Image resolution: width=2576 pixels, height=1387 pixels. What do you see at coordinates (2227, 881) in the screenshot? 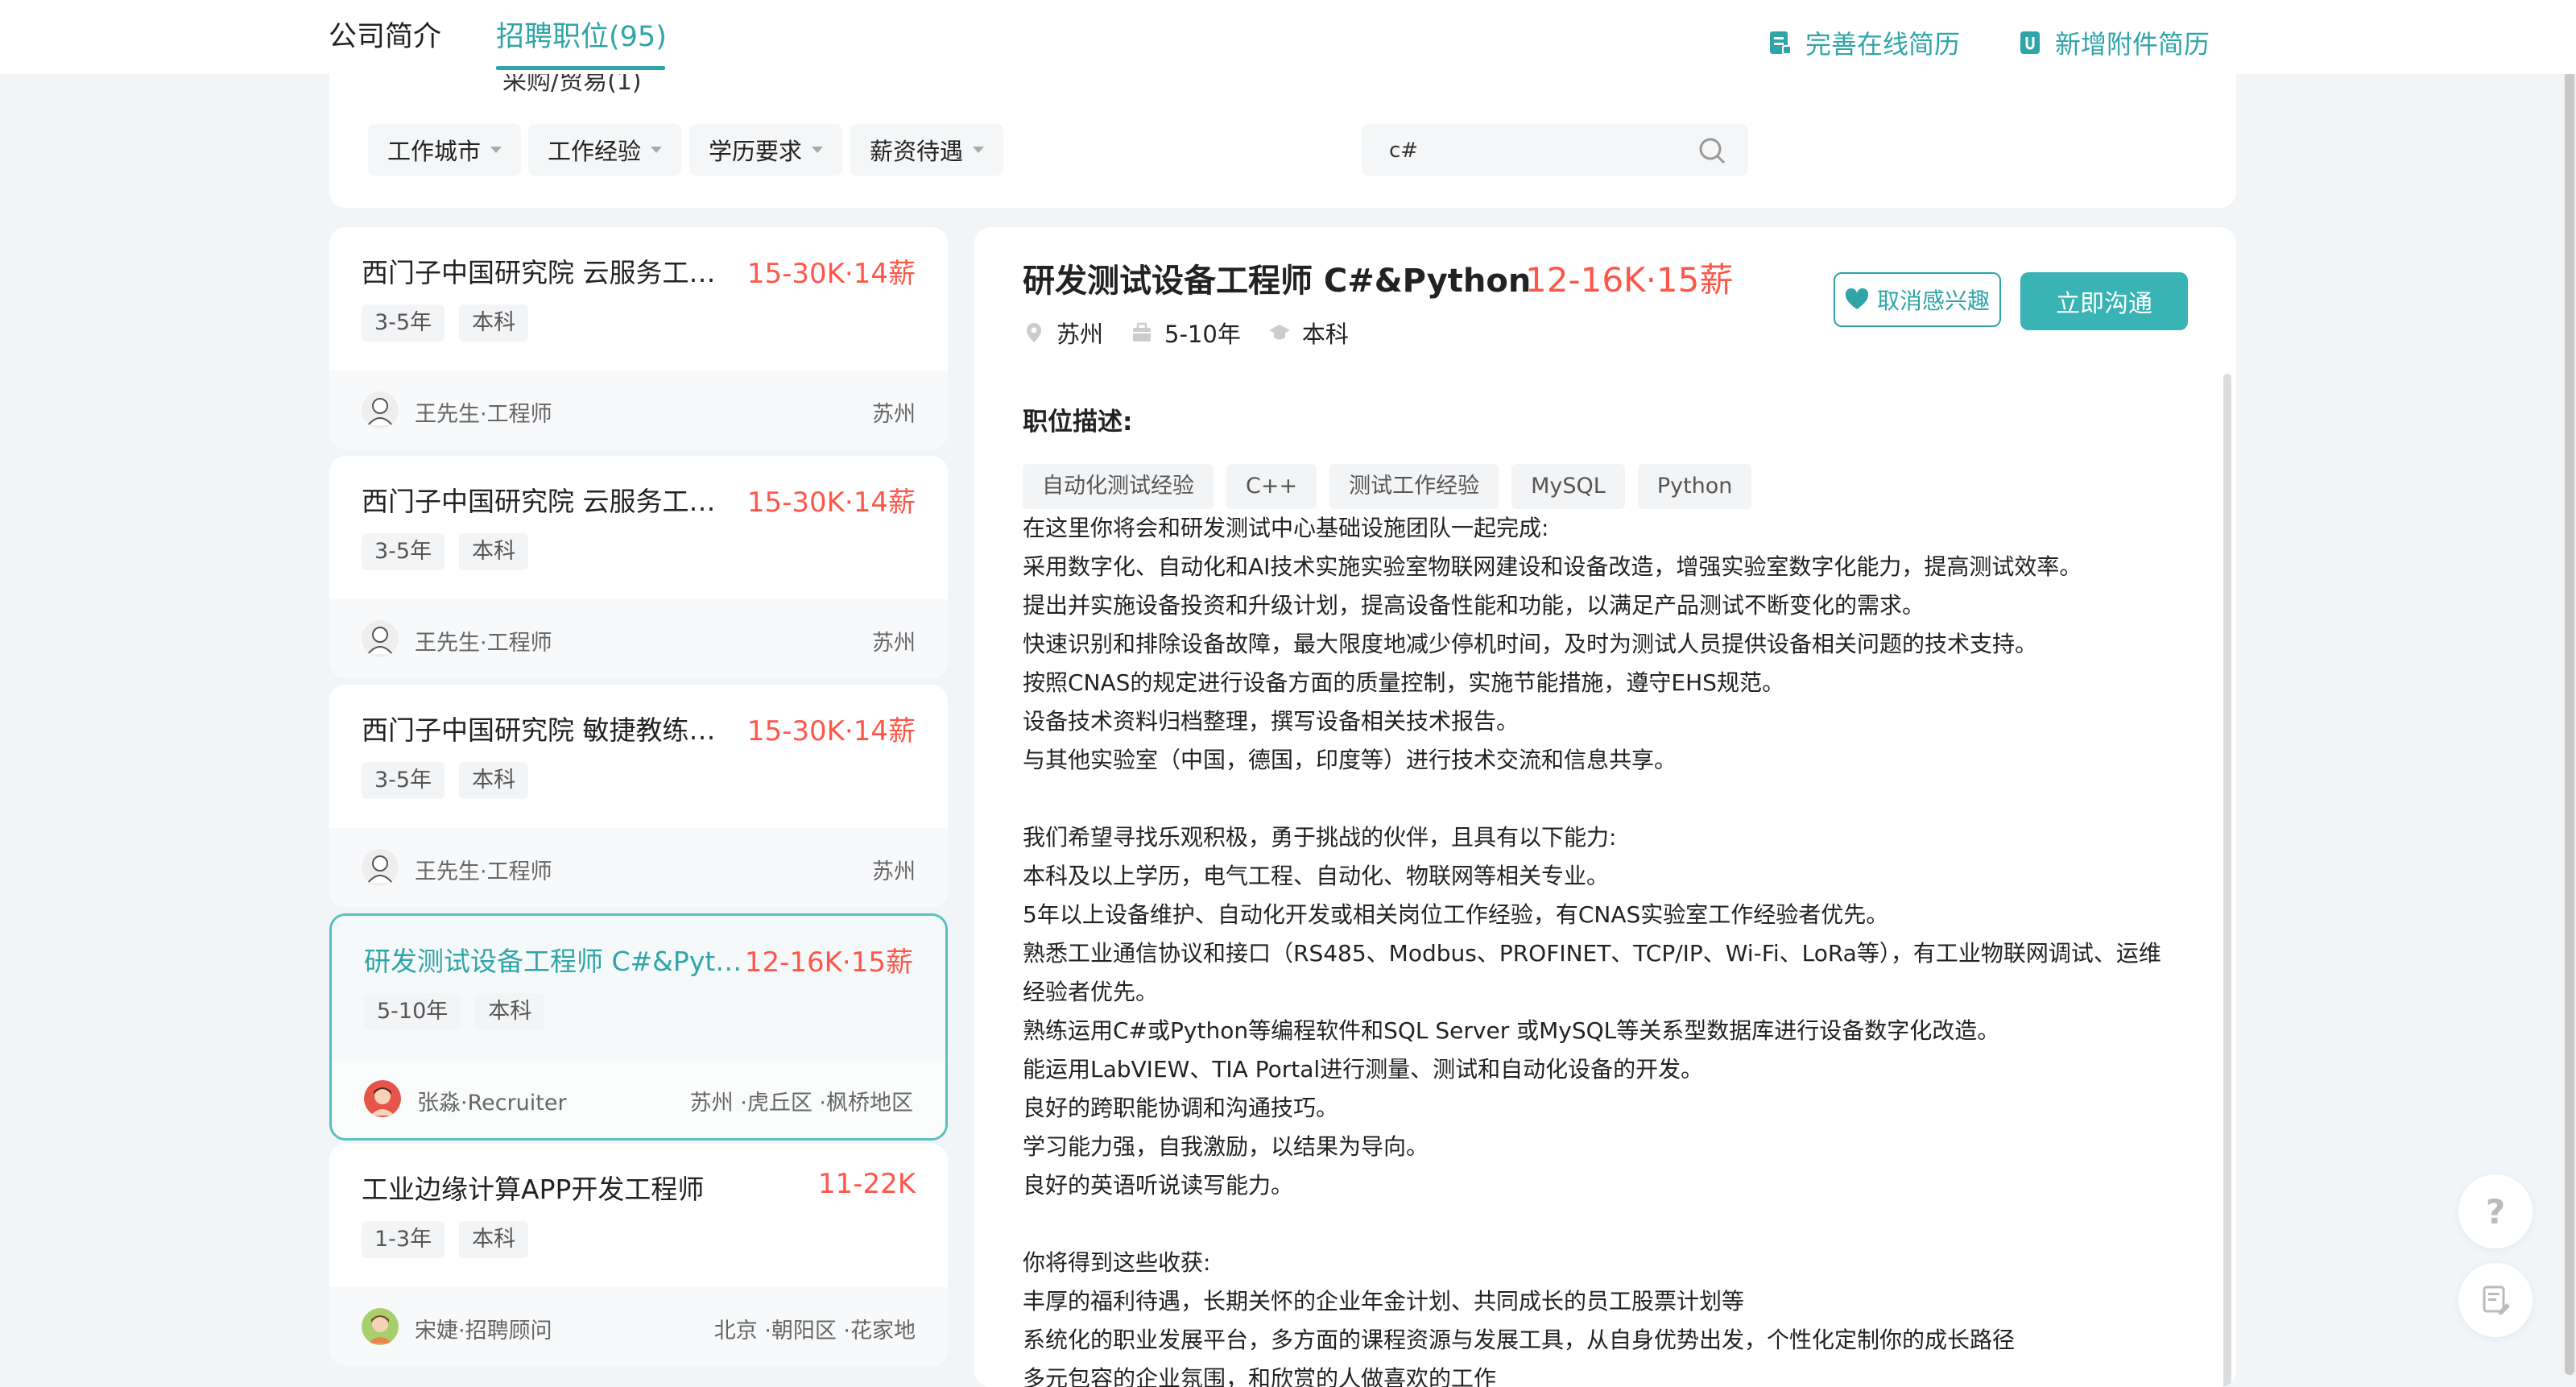
I see `detail-scrollbar` at bounding box center [2227, 881].